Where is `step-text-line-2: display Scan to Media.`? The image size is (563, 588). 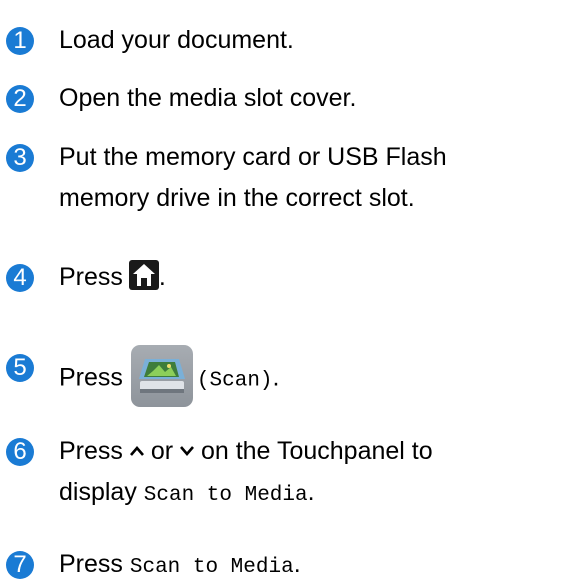 step-text-line-2: display Scan to Media. is located at coordinates (309, 494).